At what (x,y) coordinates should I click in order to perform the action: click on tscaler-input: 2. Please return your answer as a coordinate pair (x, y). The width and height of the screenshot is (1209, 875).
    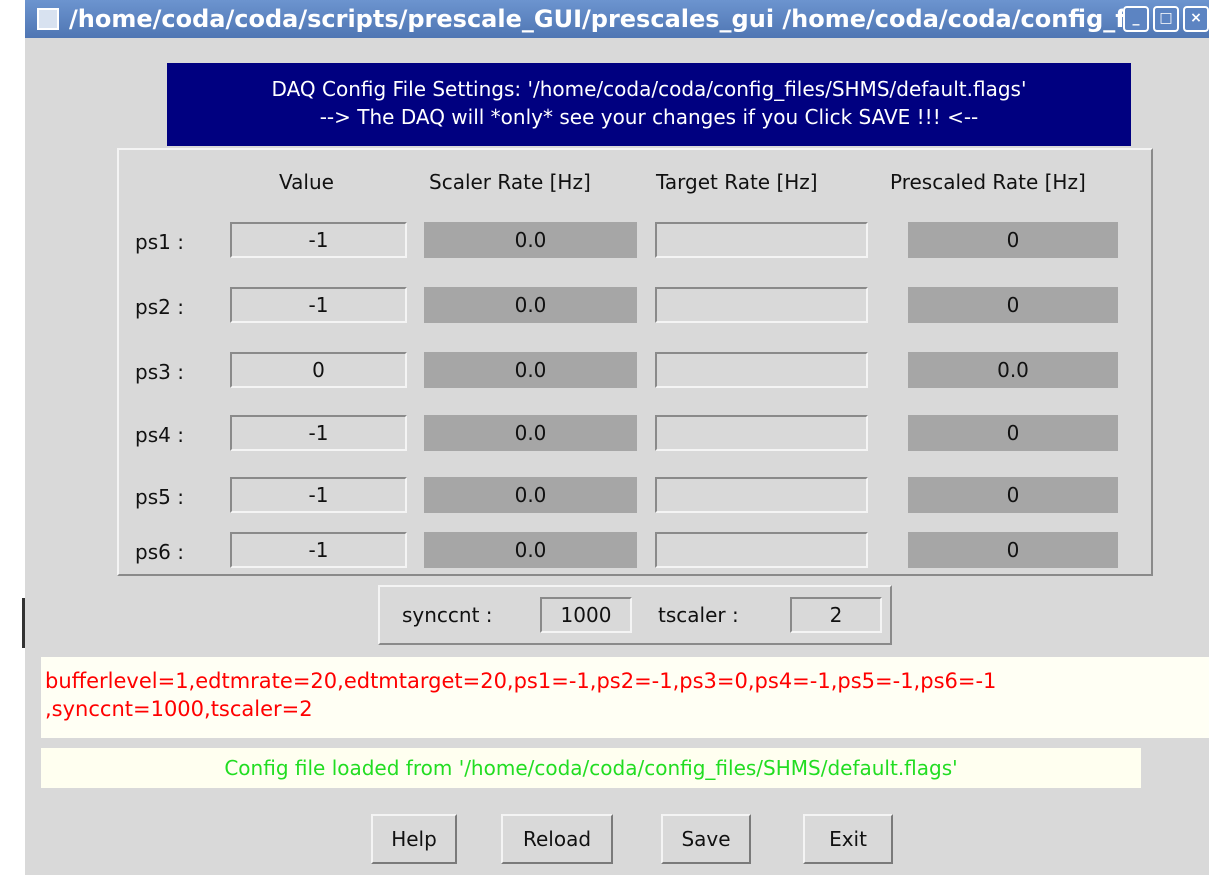
    Looking at the image, I should click on (836, 615).